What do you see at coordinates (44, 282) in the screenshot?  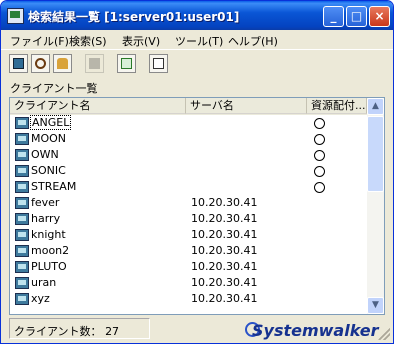 I see `client-name: uran` at bounding box center [44, 282].